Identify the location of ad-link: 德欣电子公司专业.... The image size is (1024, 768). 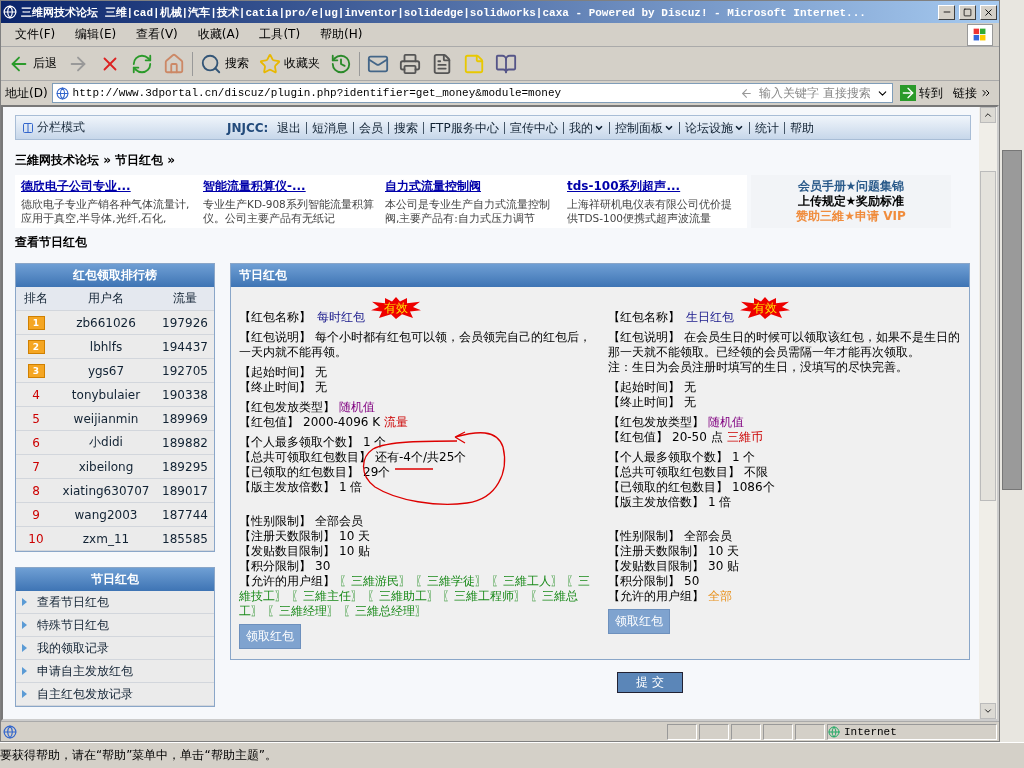
(108, 186).